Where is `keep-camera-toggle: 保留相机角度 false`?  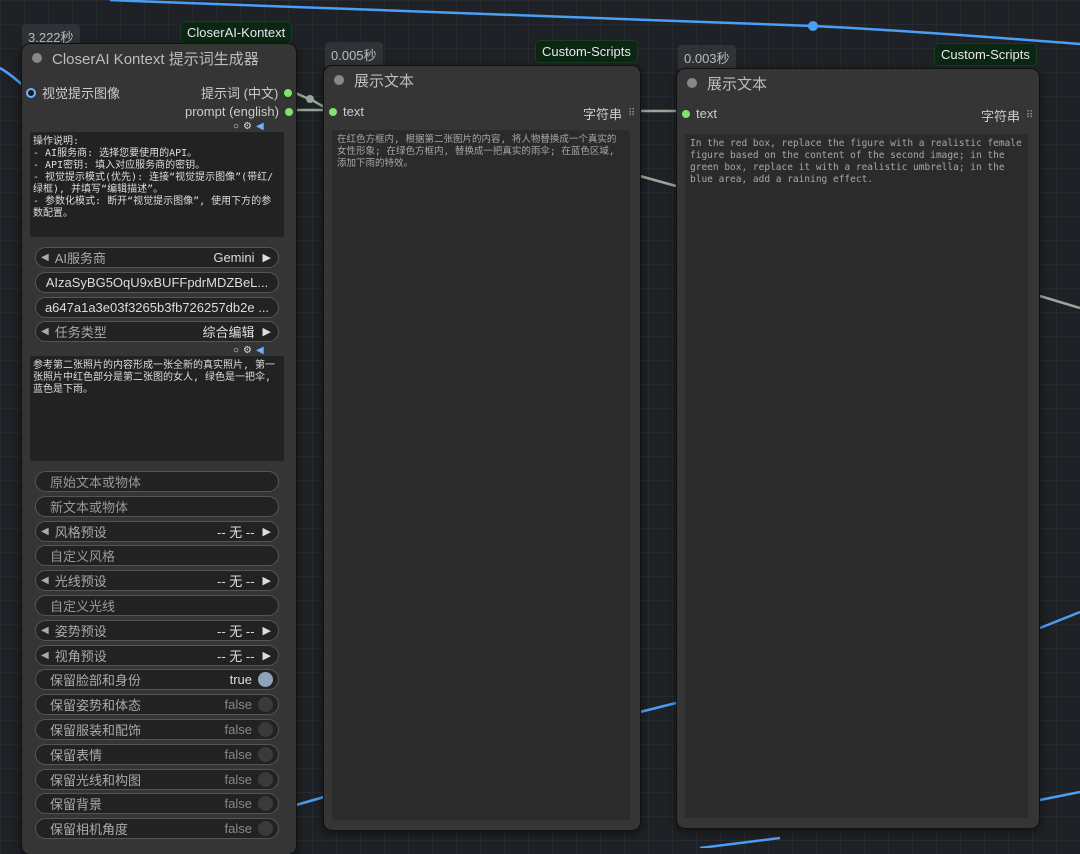 keep-camera-toggle: 保留相机角度 false is located at coordinates (157, 828).